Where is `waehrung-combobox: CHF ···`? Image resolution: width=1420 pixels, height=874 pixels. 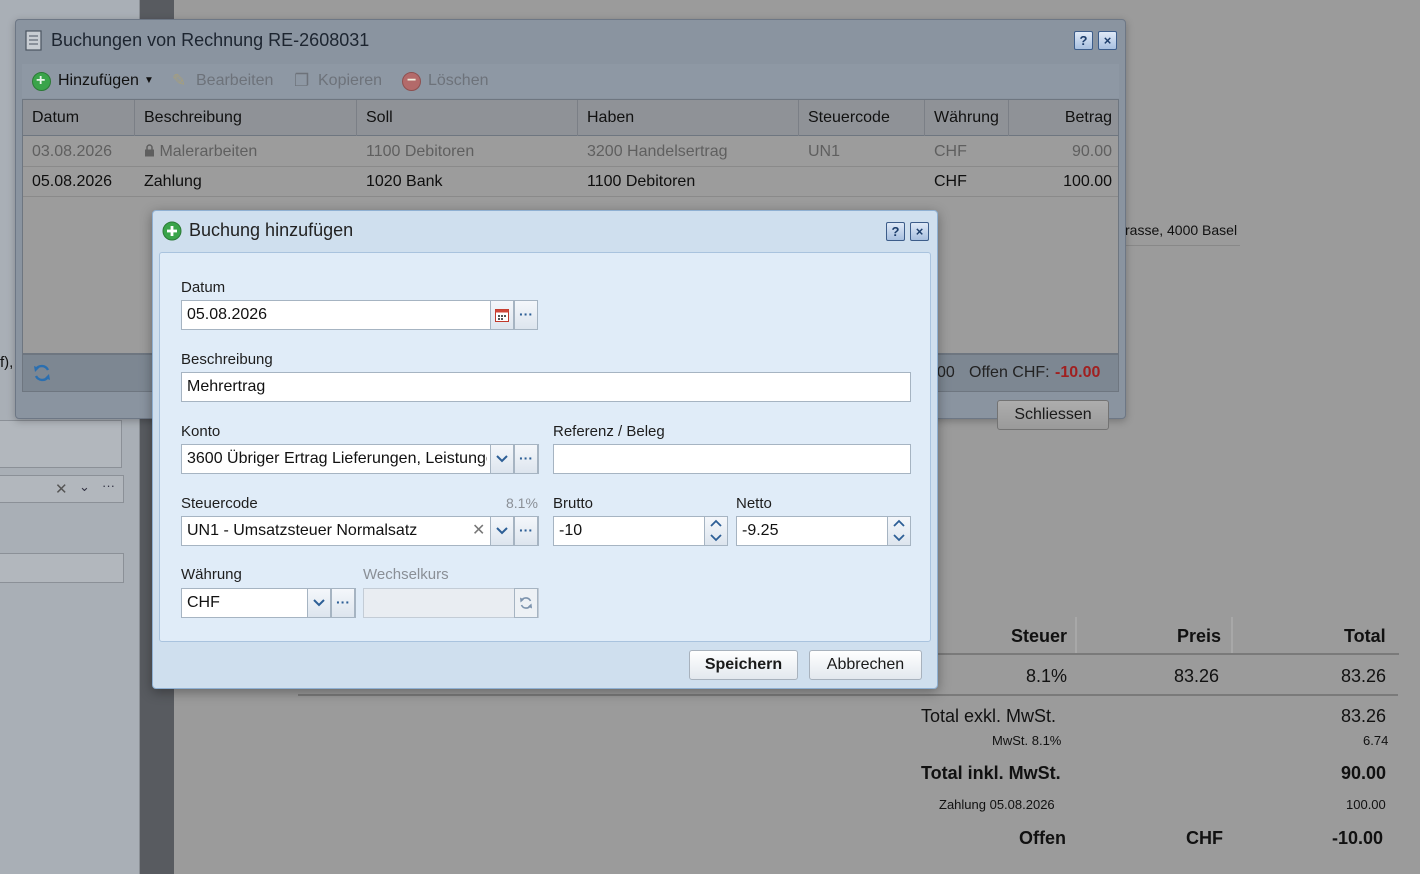 waehrung-combobox: CHF ··· is located at coordinates (268, 603).